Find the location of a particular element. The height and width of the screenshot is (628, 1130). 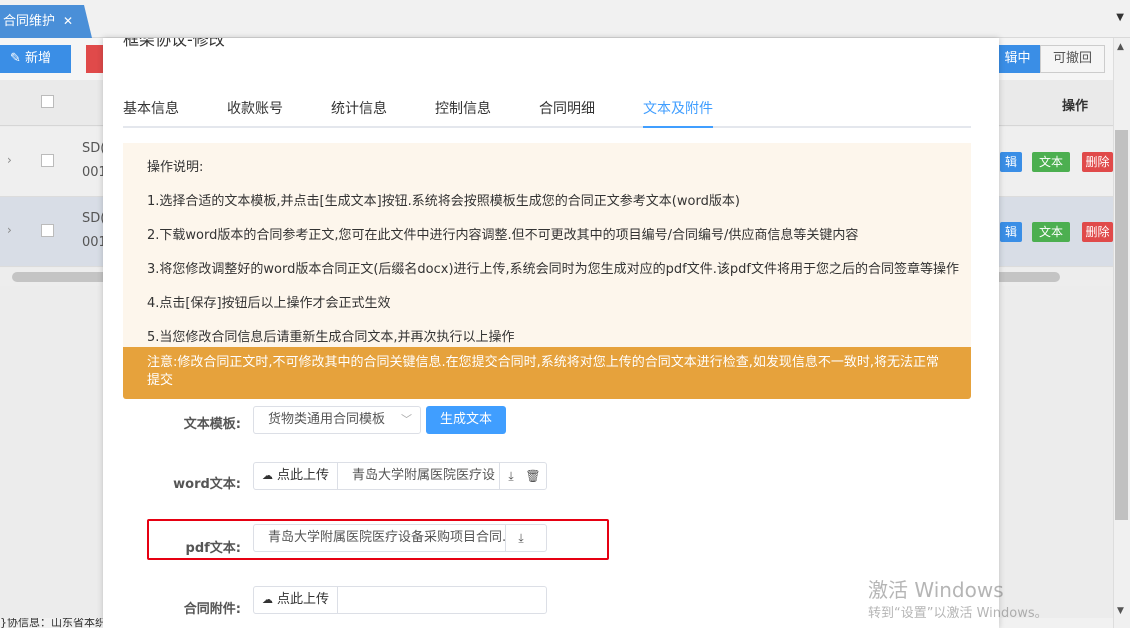

attachment-upload-button: ☁ 点此上传 is located at coordinates (296, 600).